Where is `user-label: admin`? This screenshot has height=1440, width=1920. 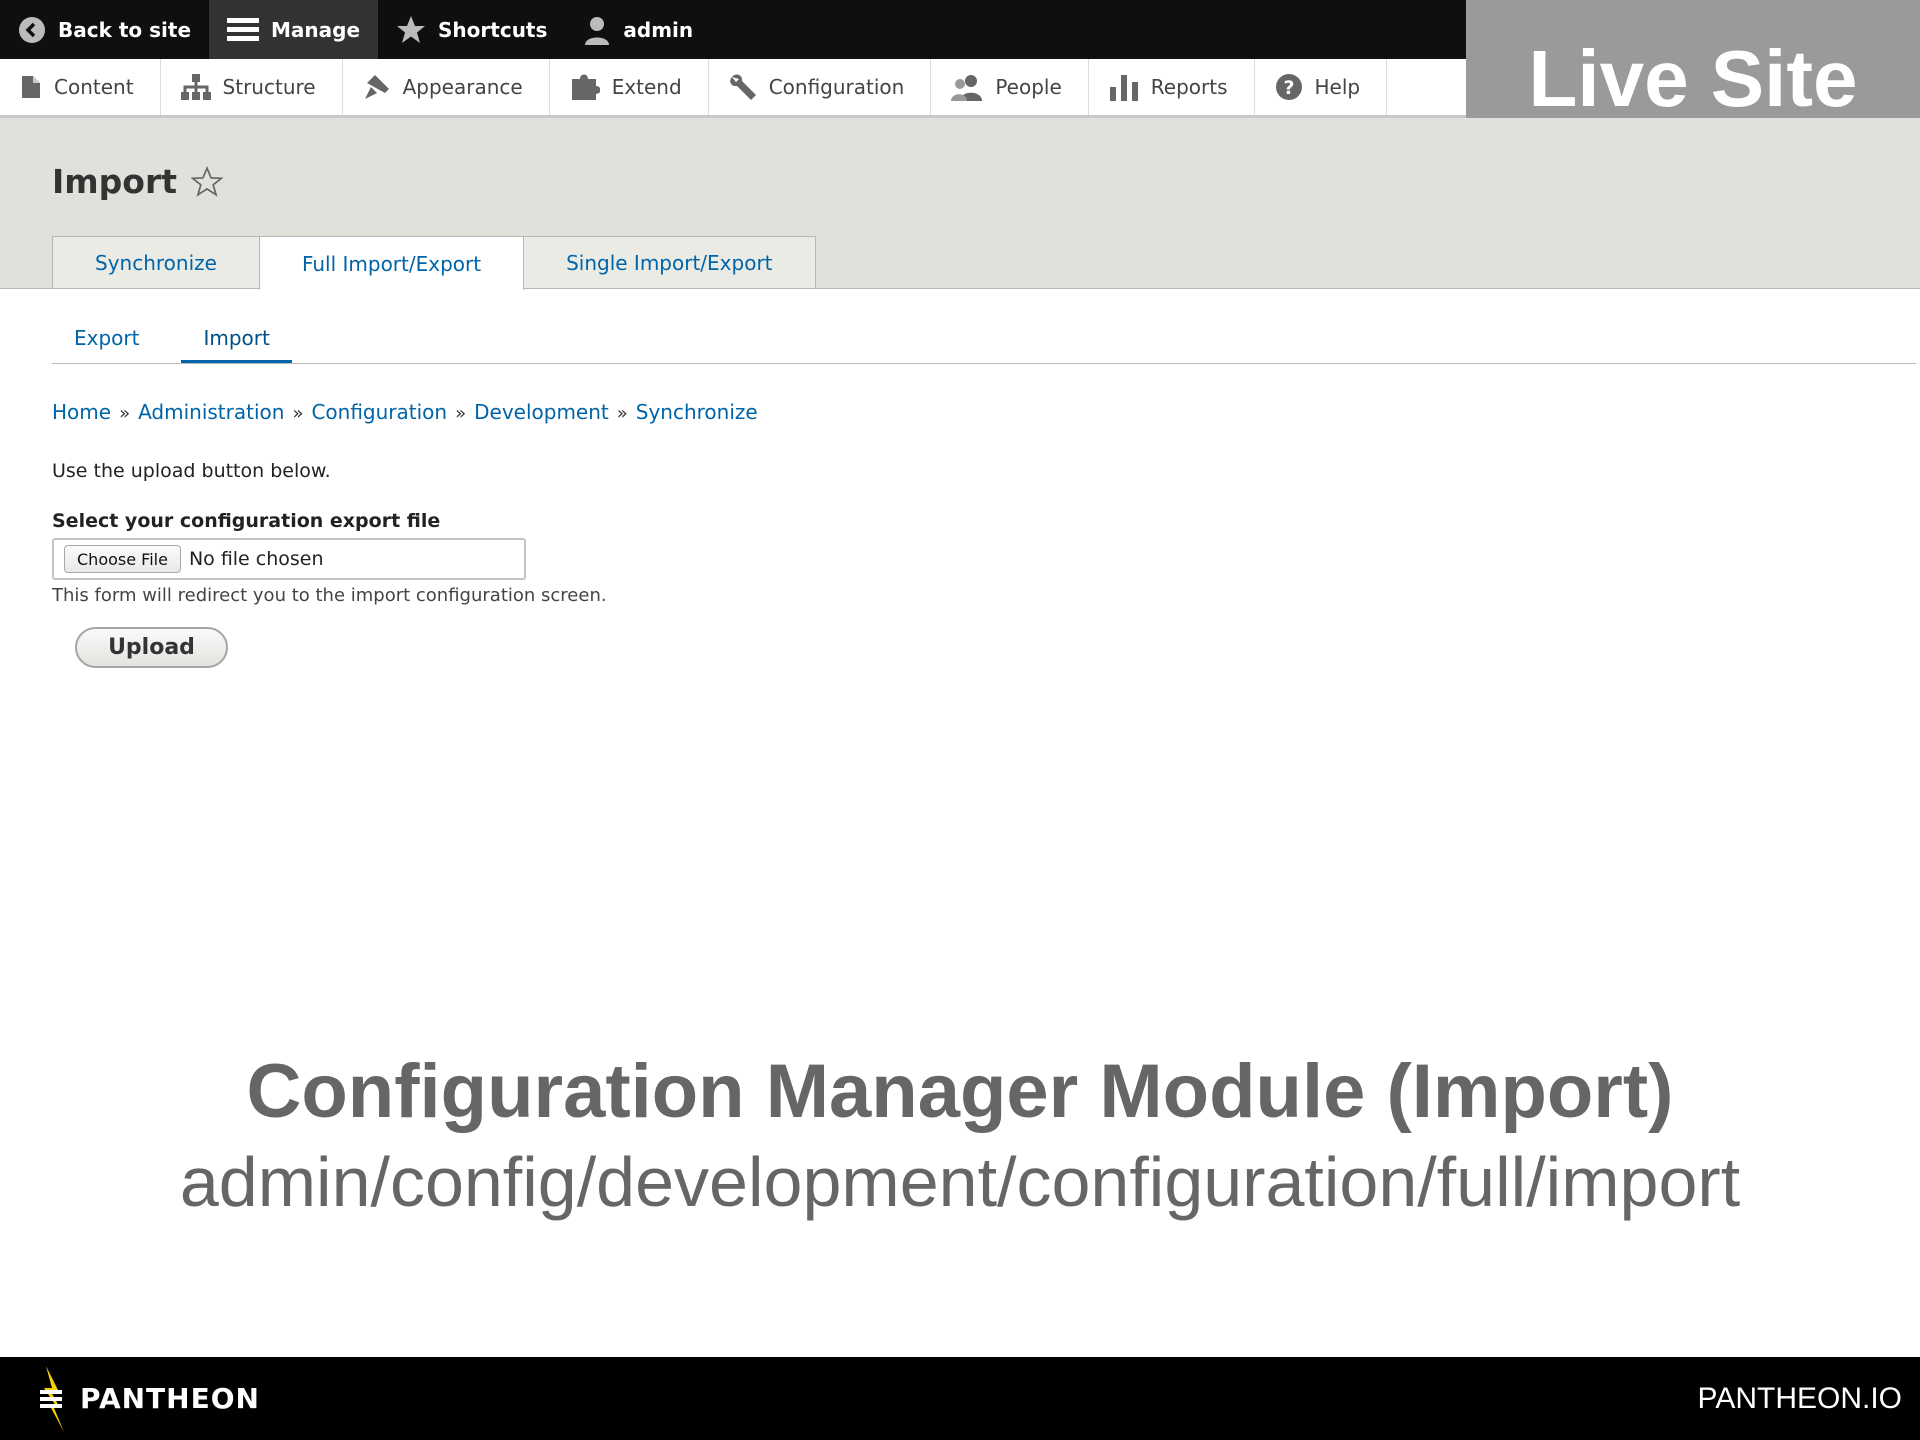
user-label: admin is located at coordinates (658, 29).